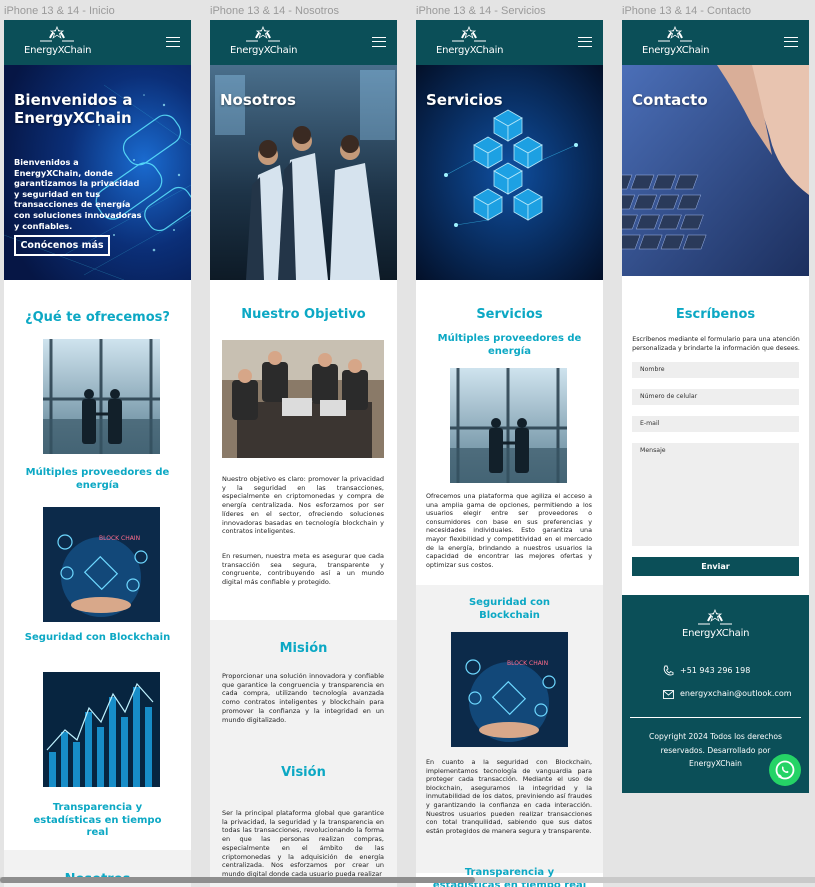 This screenshot has width=815, height=887. What do you see at coordinates (97, 637) in the screenshot?
I see `card-seguridad-title: Seguridad con Blockchain` at bounding box center [97, 637].